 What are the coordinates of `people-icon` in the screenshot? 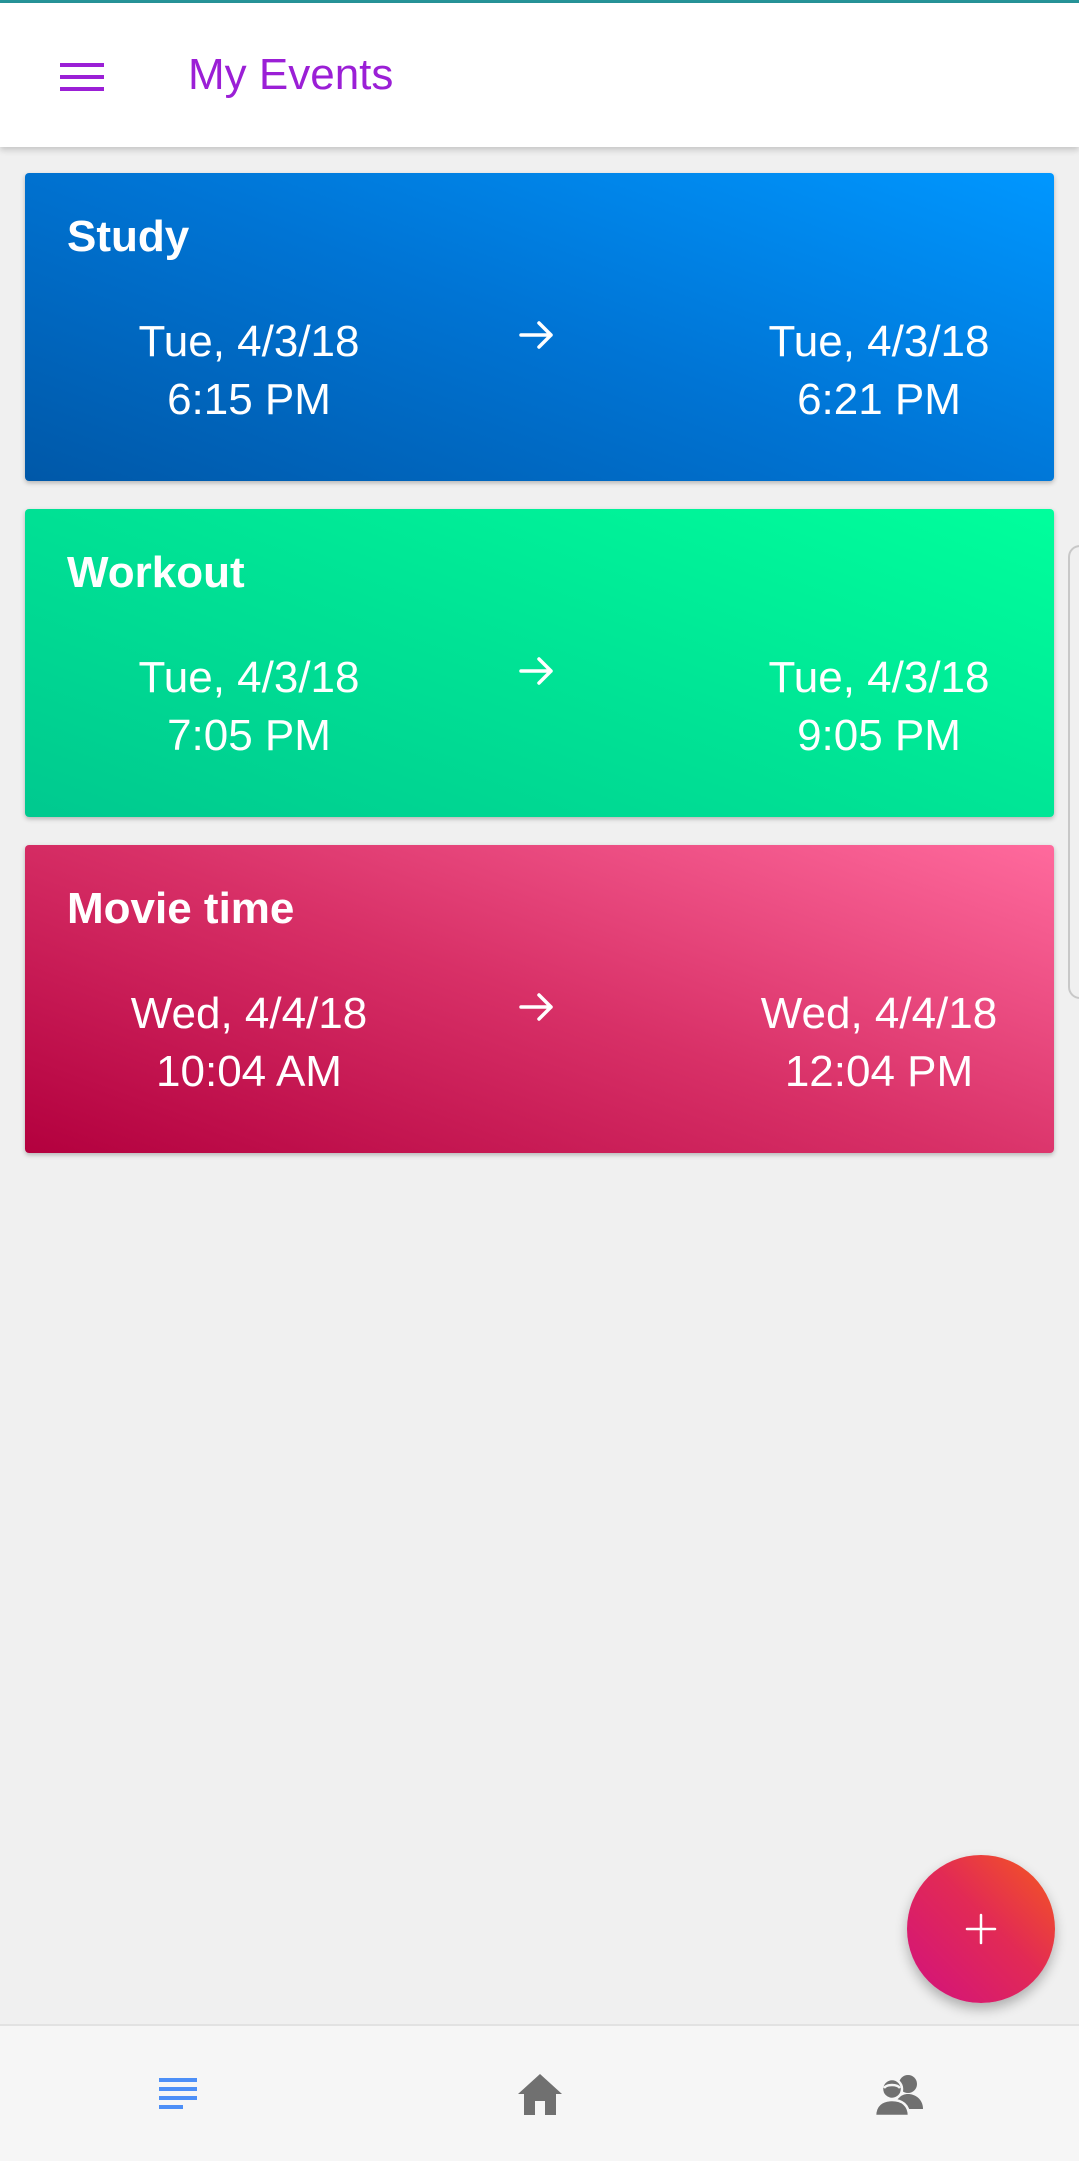 It's located at (898, 2095).